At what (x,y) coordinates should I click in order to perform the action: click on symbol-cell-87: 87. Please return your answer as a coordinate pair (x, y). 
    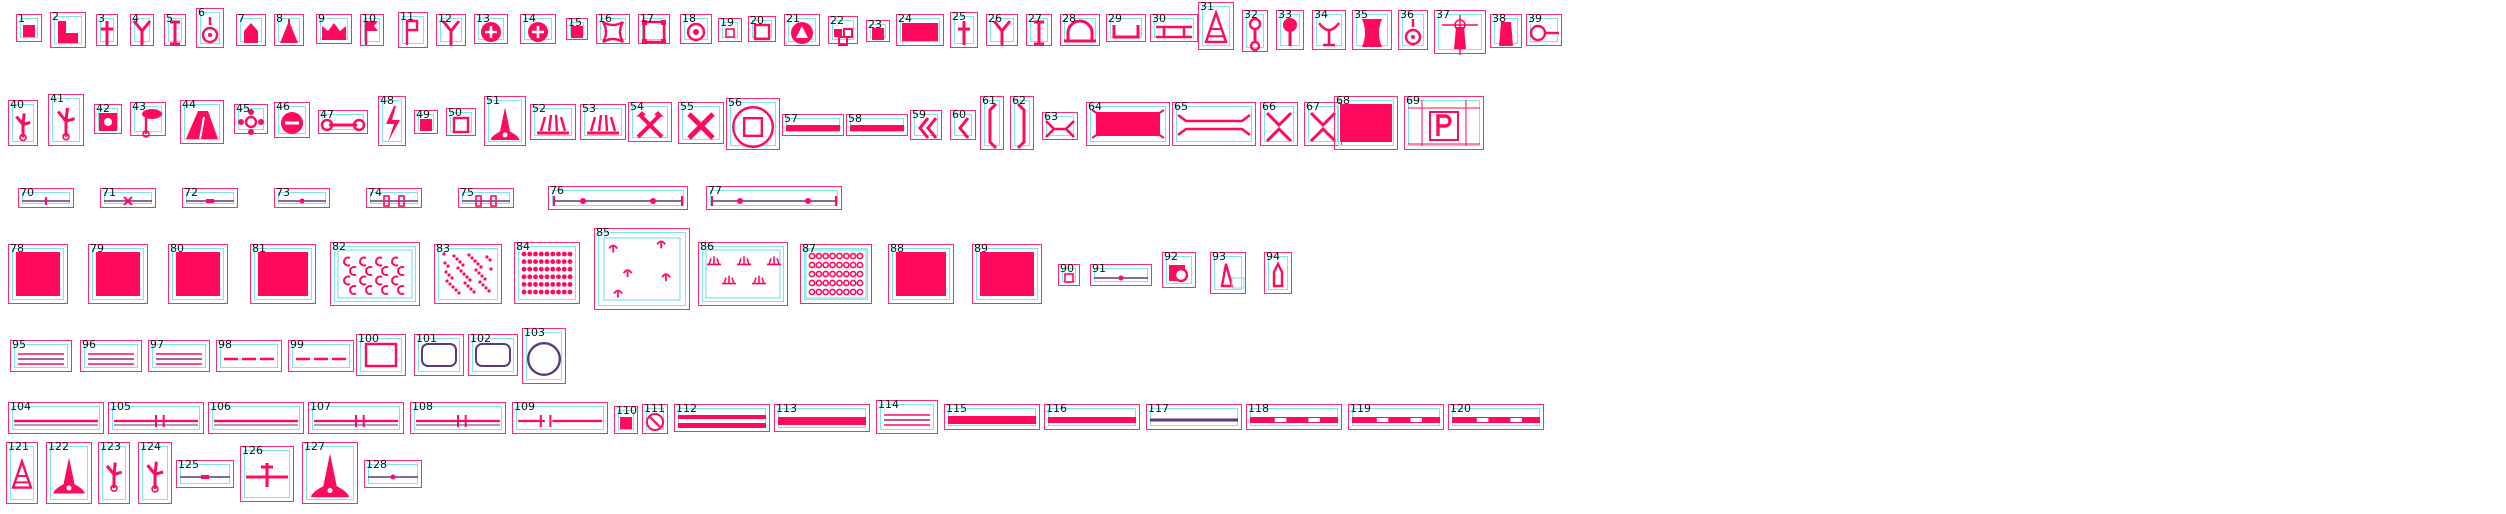
    Looking at the image, I should click on (836, 273).